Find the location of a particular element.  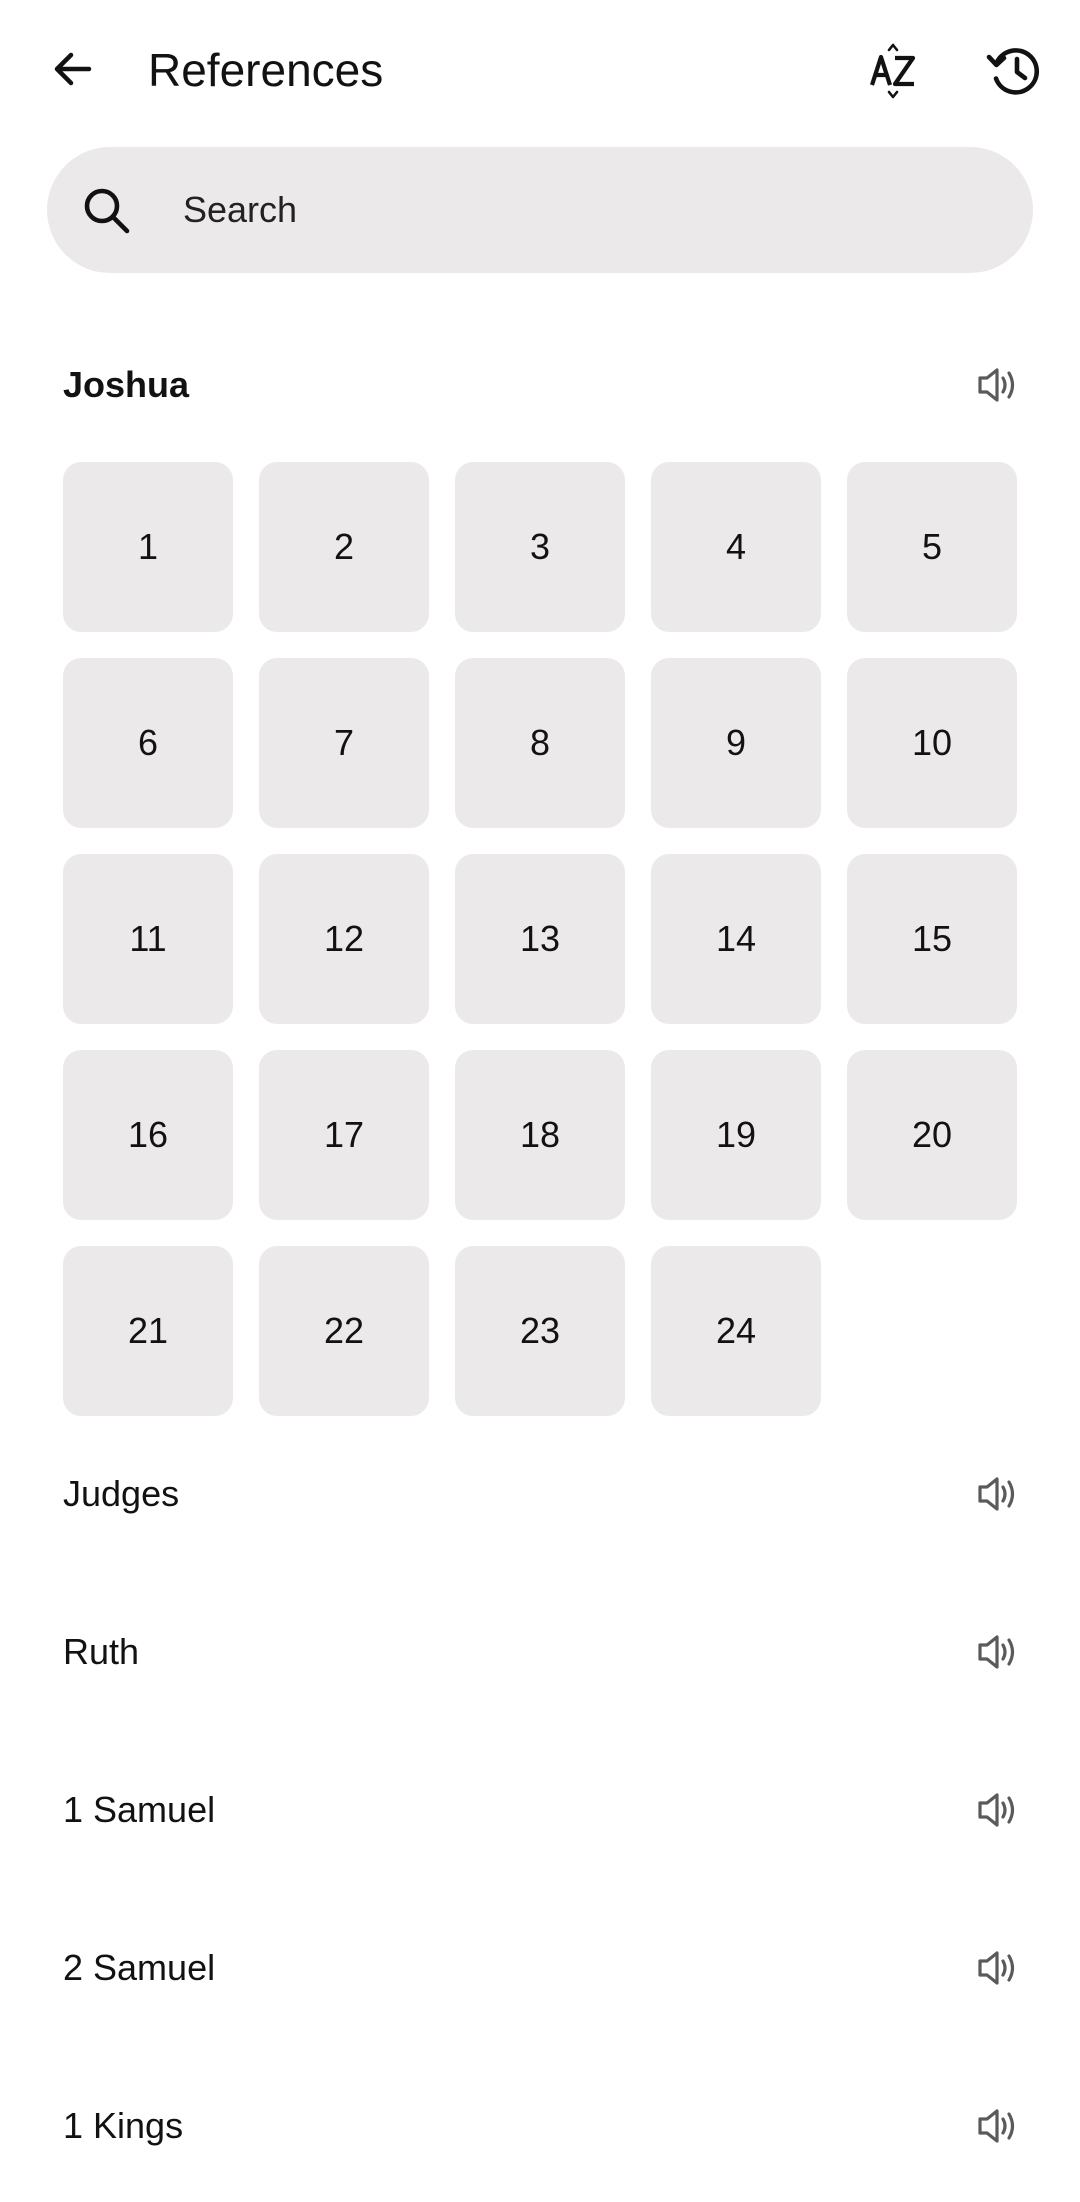

chapter-tile: 22 is located at coordinates (344, 1331).